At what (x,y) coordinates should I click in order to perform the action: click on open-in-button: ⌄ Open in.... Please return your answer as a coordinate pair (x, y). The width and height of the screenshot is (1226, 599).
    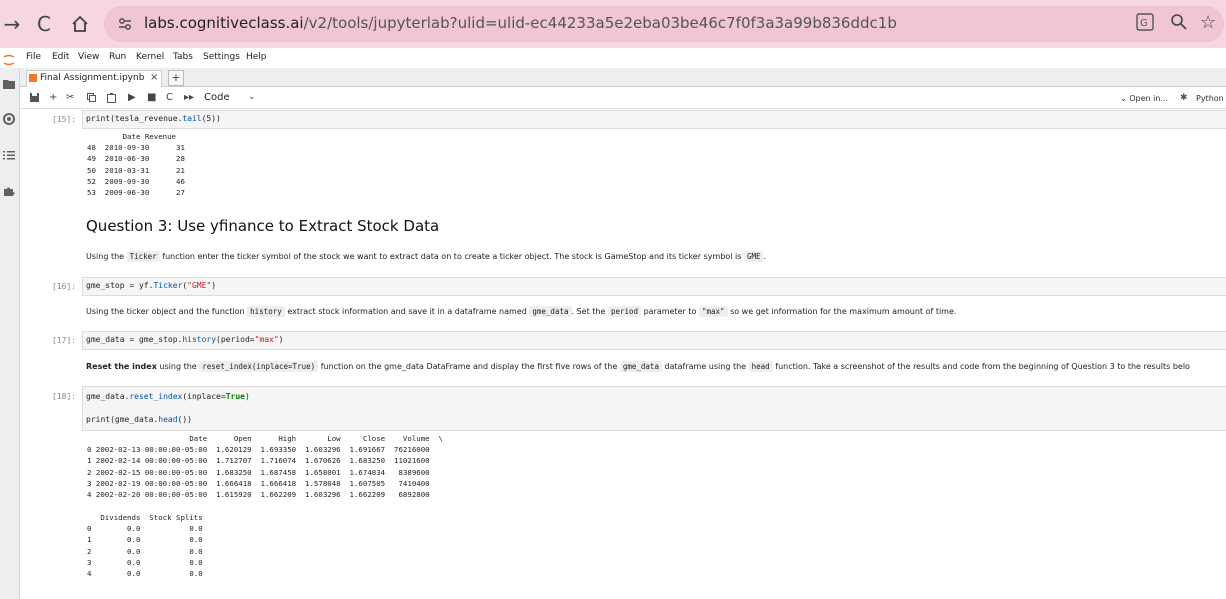
    Looking at the image, I should click on (1144, 98).